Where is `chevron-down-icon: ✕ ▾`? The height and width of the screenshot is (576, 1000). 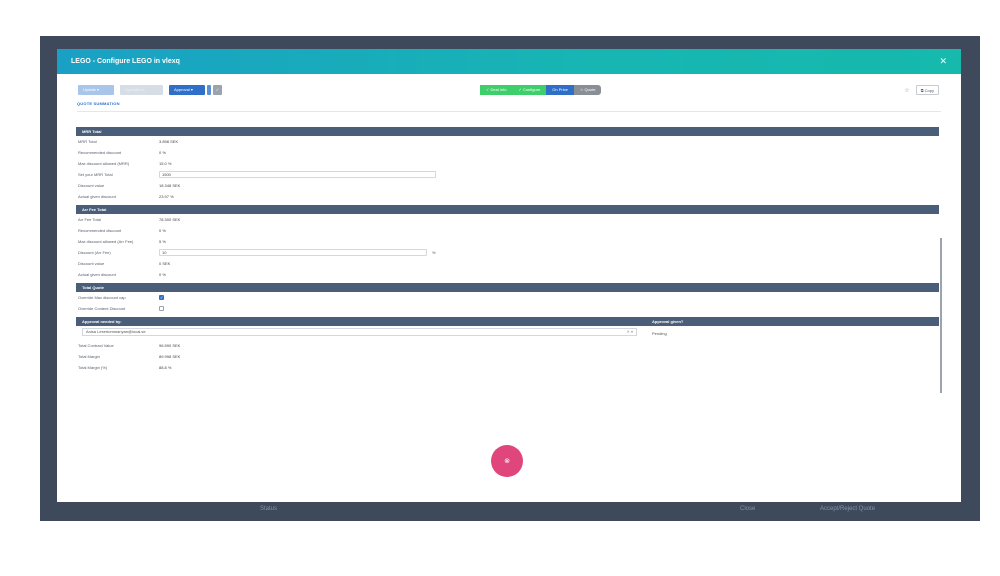
chevron-down-icon: ✕ ▾ is located at coordinates (630, 332).